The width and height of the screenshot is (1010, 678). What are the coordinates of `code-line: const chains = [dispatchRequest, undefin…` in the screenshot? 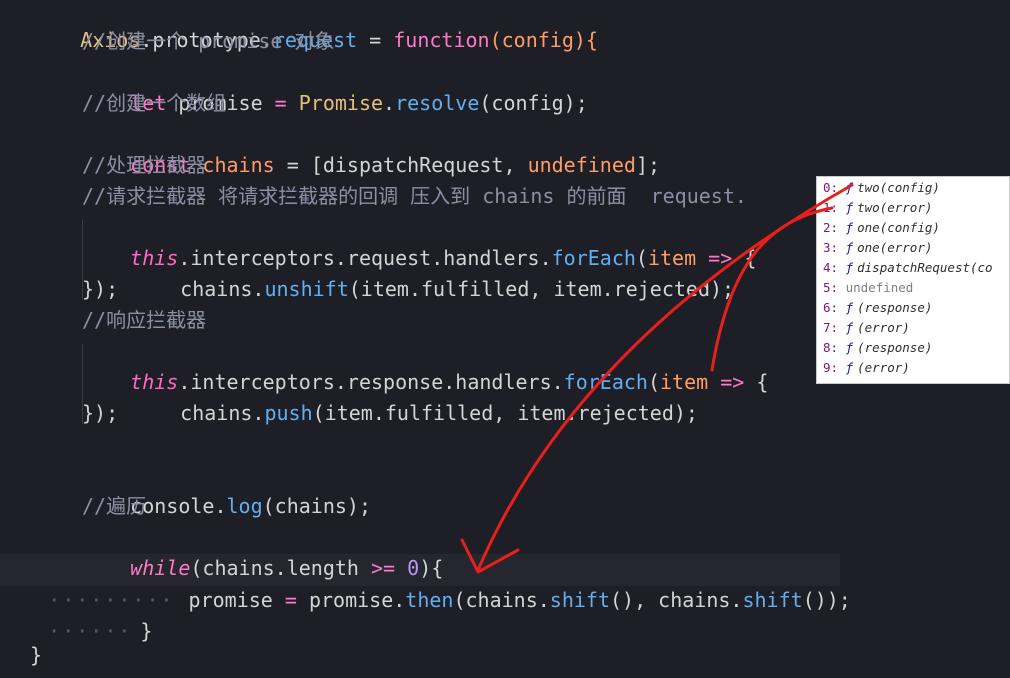 It's located at (395, 165).